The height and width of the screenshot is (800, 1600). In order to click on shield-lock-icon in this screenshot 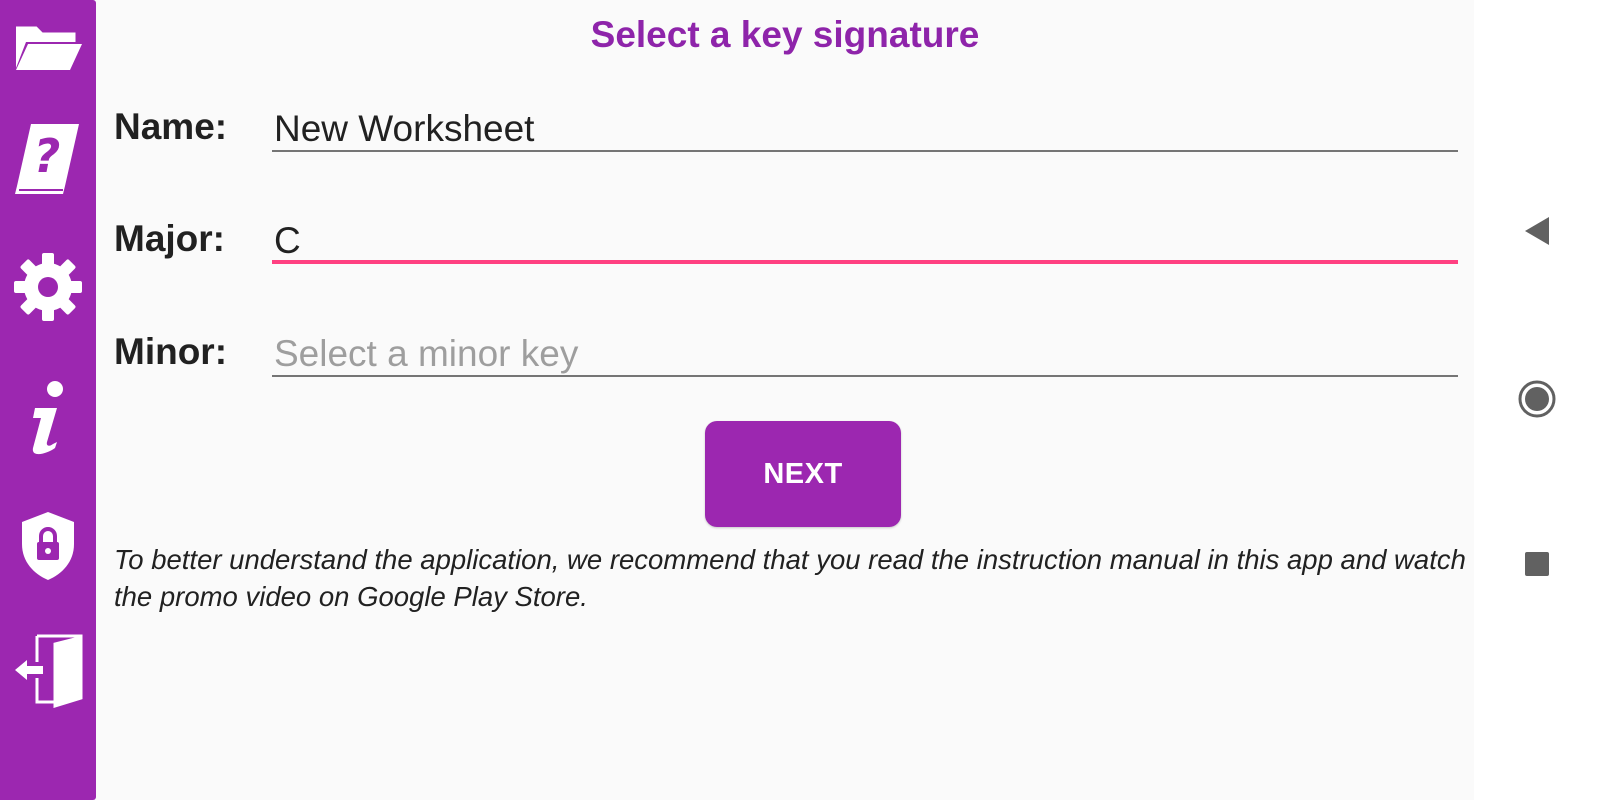, I will do `click(48, 546)`.